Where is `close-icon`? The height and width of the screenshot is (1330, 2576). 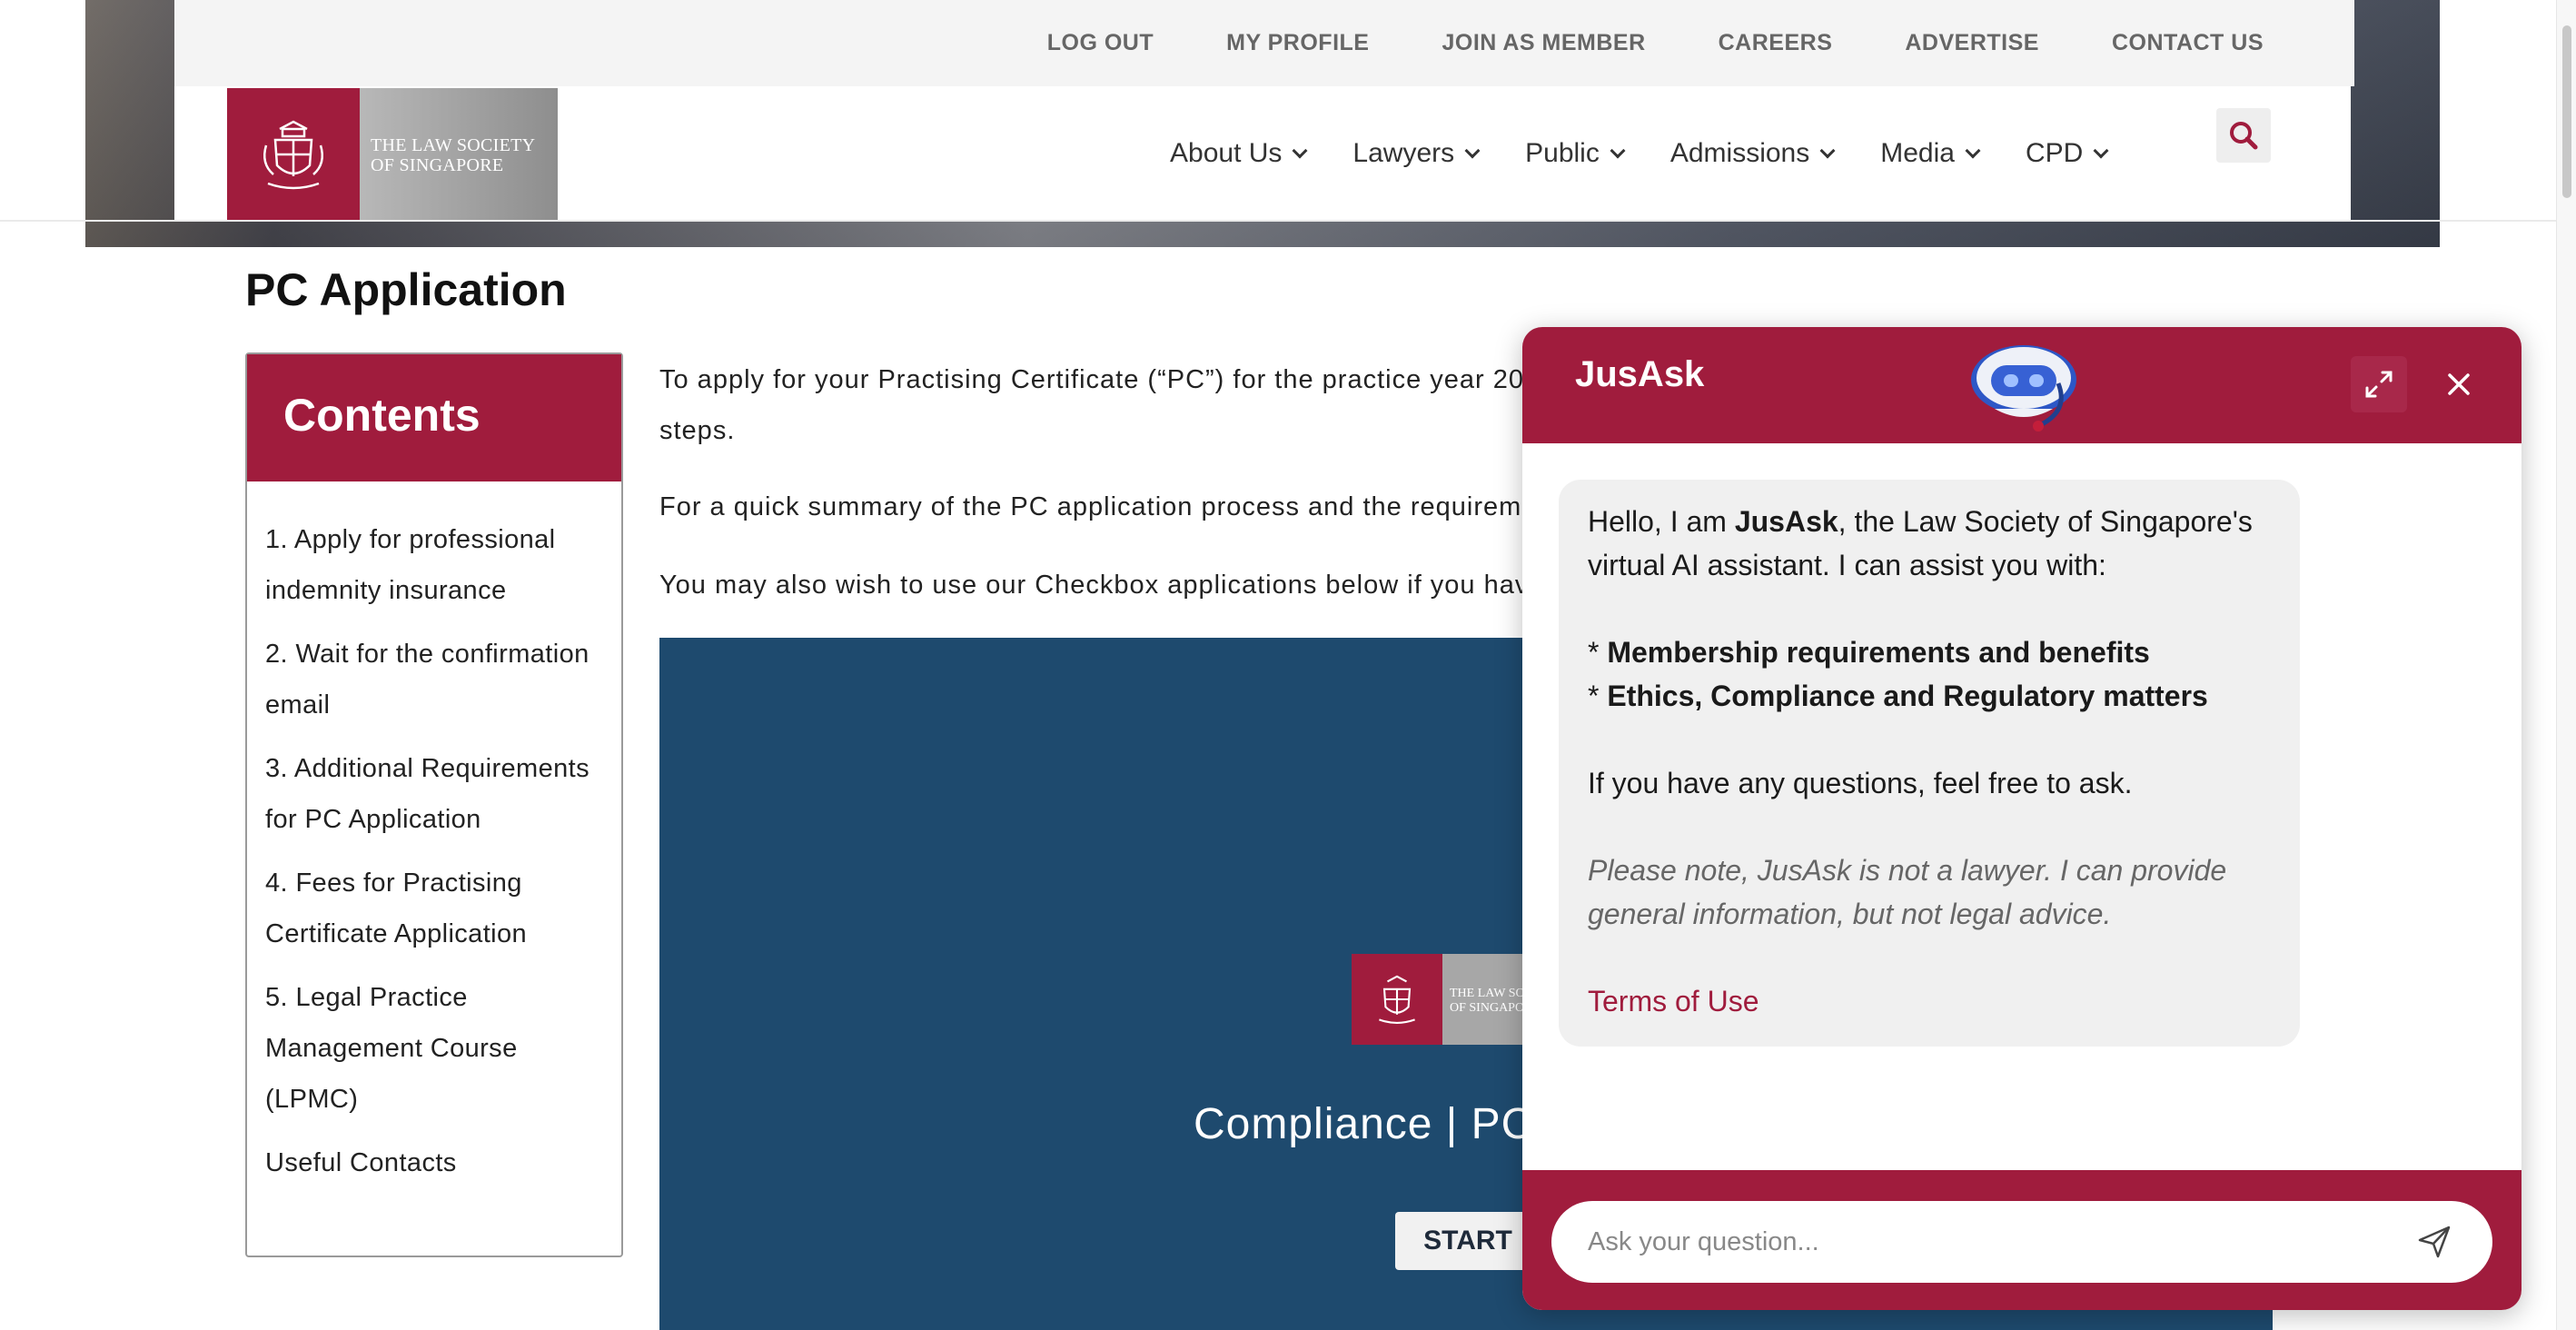
close-icon is located at coordinates (2459, 384).